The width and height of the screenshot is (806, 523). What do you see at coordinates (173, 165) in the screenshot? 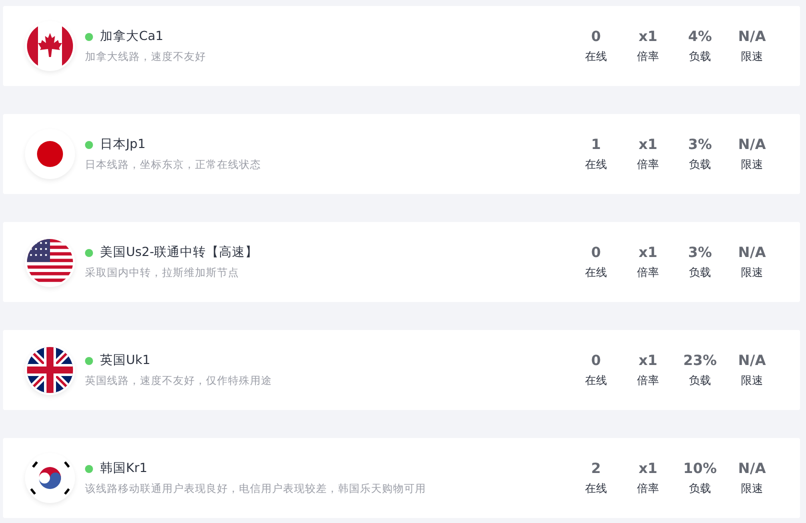
I see `server-description: 日本线路，坐标东京，正常在线状态` at bounding box center [173, 165].